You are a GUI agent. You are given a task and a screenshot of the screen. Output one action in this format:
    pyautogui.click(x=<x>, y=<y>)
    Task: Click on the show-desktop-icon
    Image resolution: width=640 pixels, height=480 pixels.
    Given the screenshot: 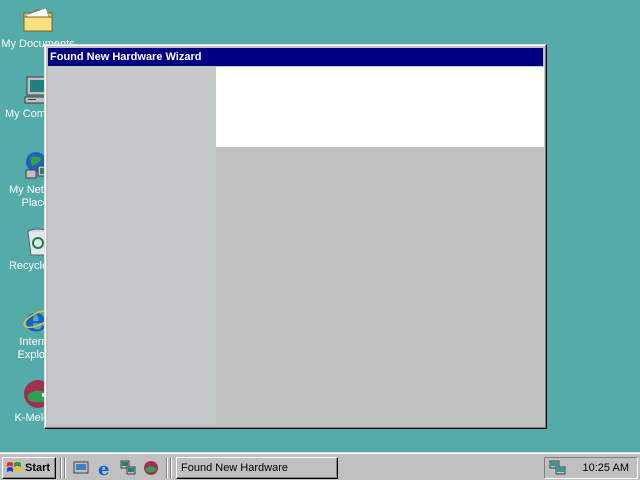 What is the action you would take?
    pyautogui.click(x=81, y=468)
    